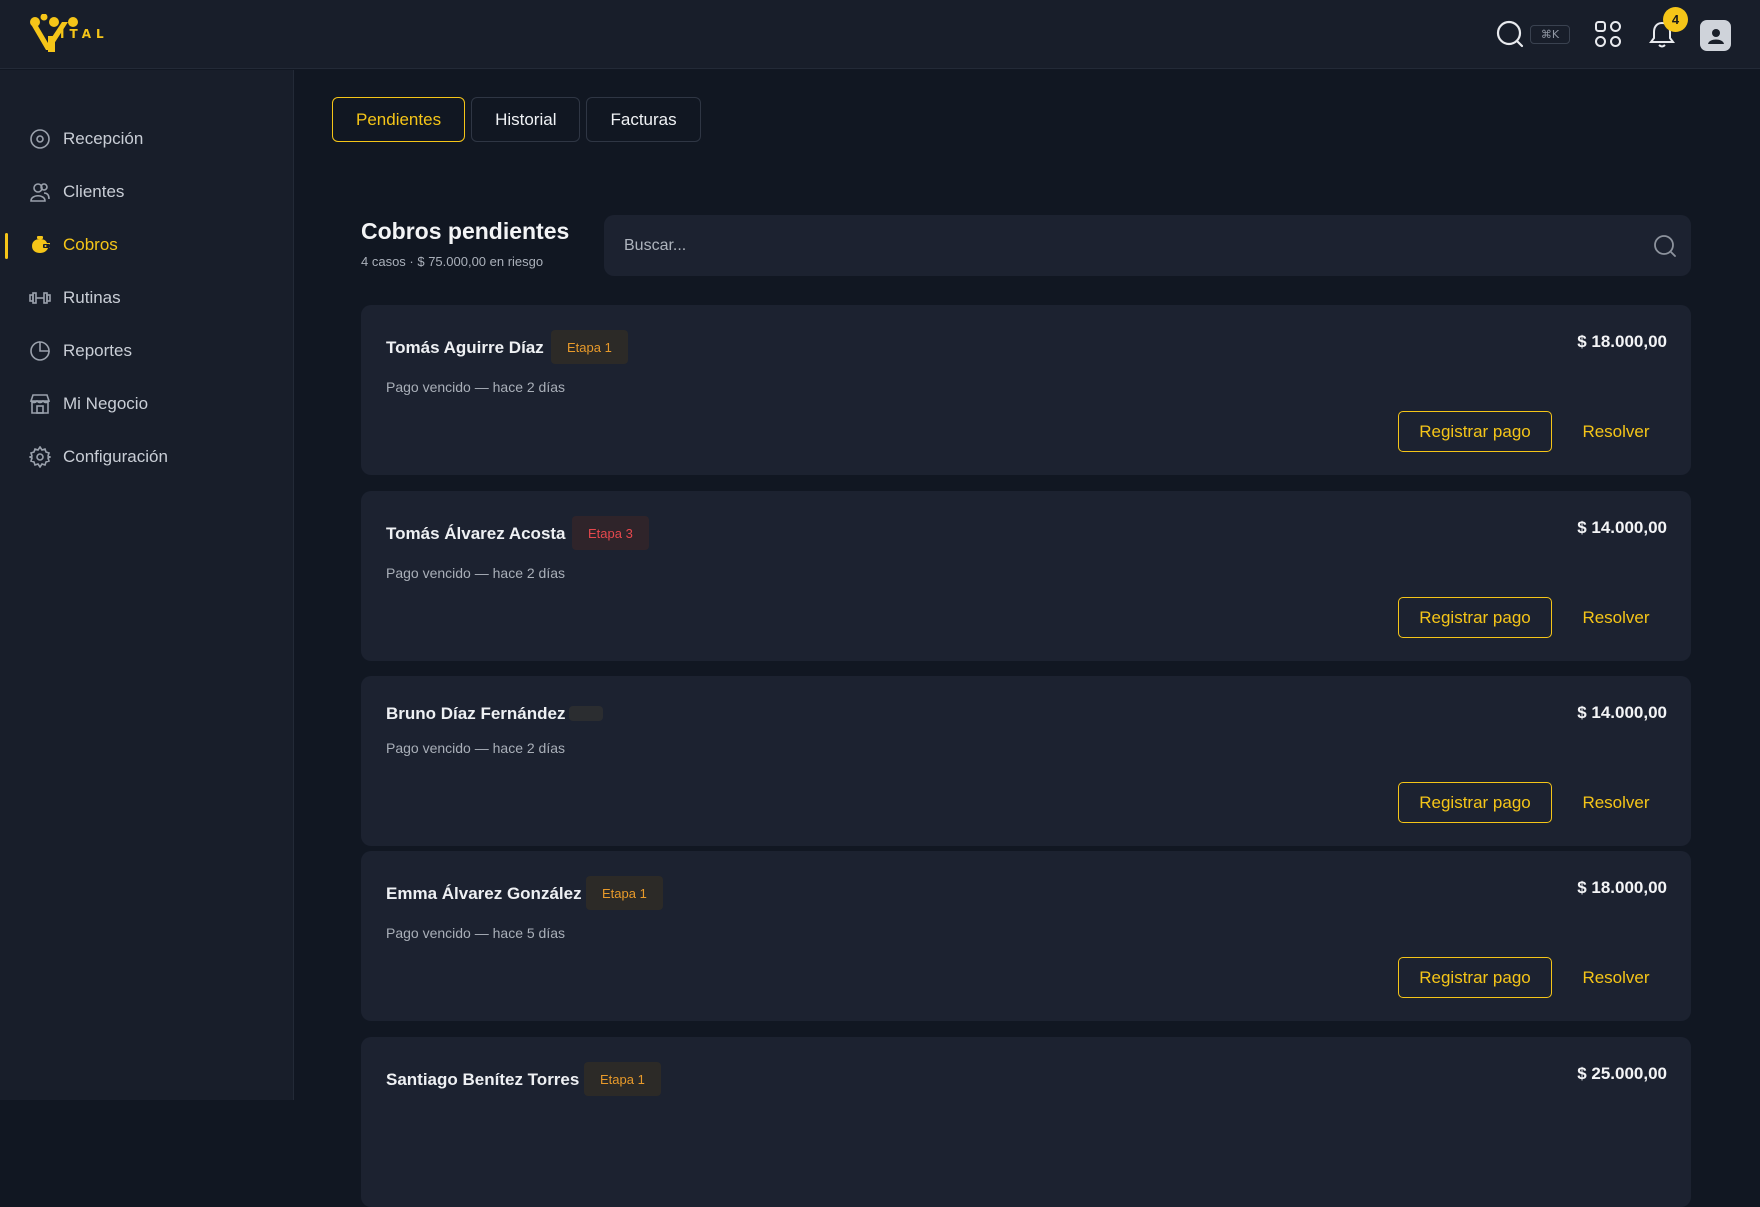  I want to click on payment-status: Pago vencido — hace 5 días, so click(476, 933).